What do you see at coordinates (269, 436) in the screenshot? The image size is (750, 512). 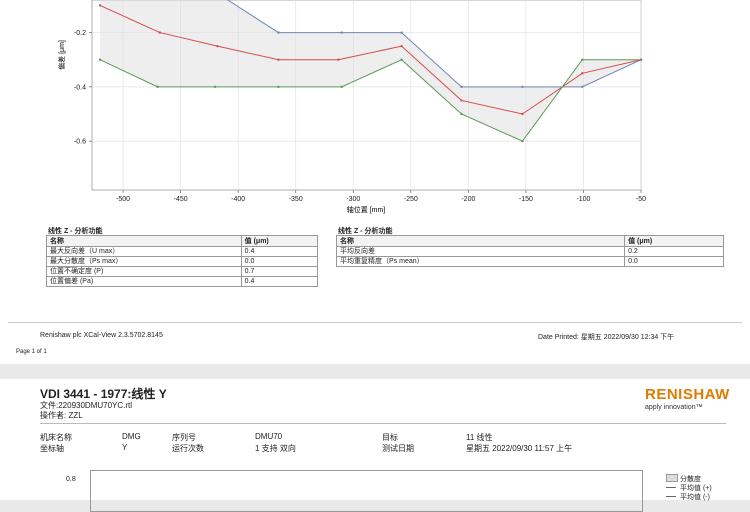 I see `serial-value: DMU70` at bounding box center [269, 436].